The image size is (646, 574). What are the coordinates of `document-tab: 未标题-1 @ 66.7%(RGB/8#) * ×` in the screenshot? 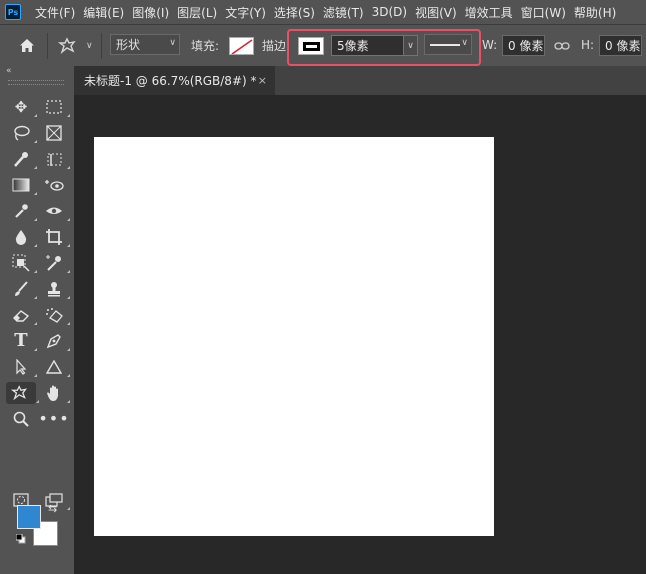 It's located at (174, 80).